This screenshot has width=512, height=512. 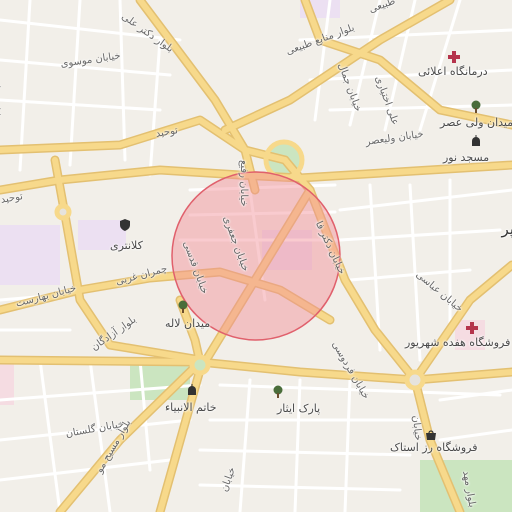 I want to click on road-label-khiaban-left: خیابان, so click(x=417, y=428).